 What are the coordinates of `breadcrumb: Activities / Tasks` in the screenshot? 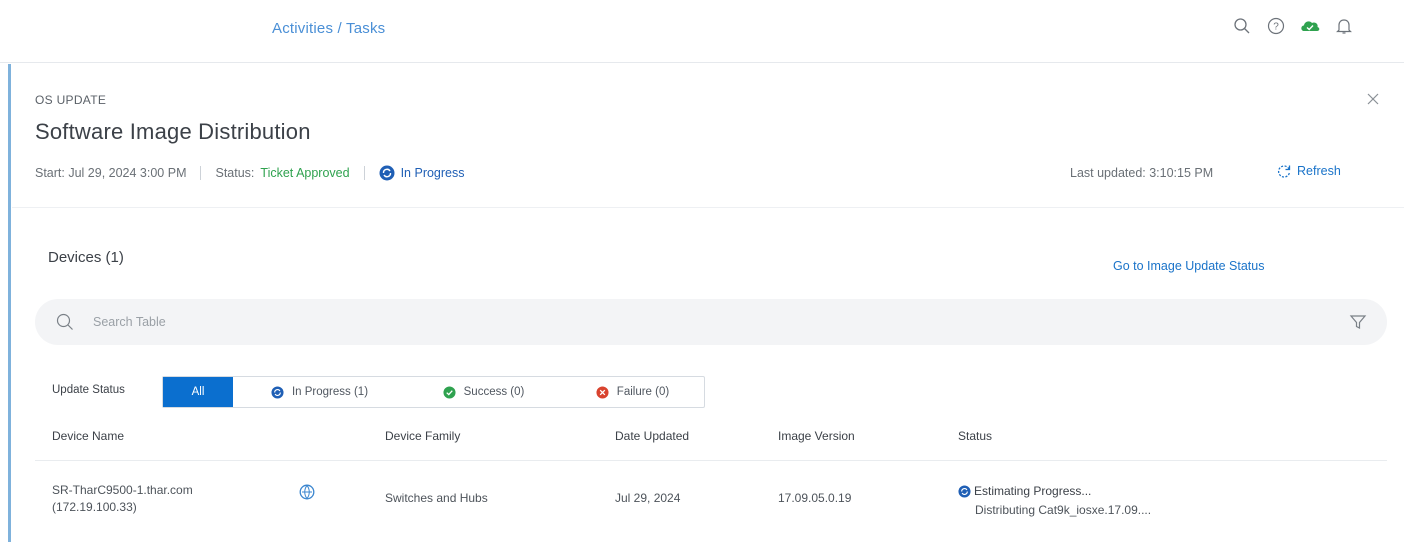 It's located at (328, 28).